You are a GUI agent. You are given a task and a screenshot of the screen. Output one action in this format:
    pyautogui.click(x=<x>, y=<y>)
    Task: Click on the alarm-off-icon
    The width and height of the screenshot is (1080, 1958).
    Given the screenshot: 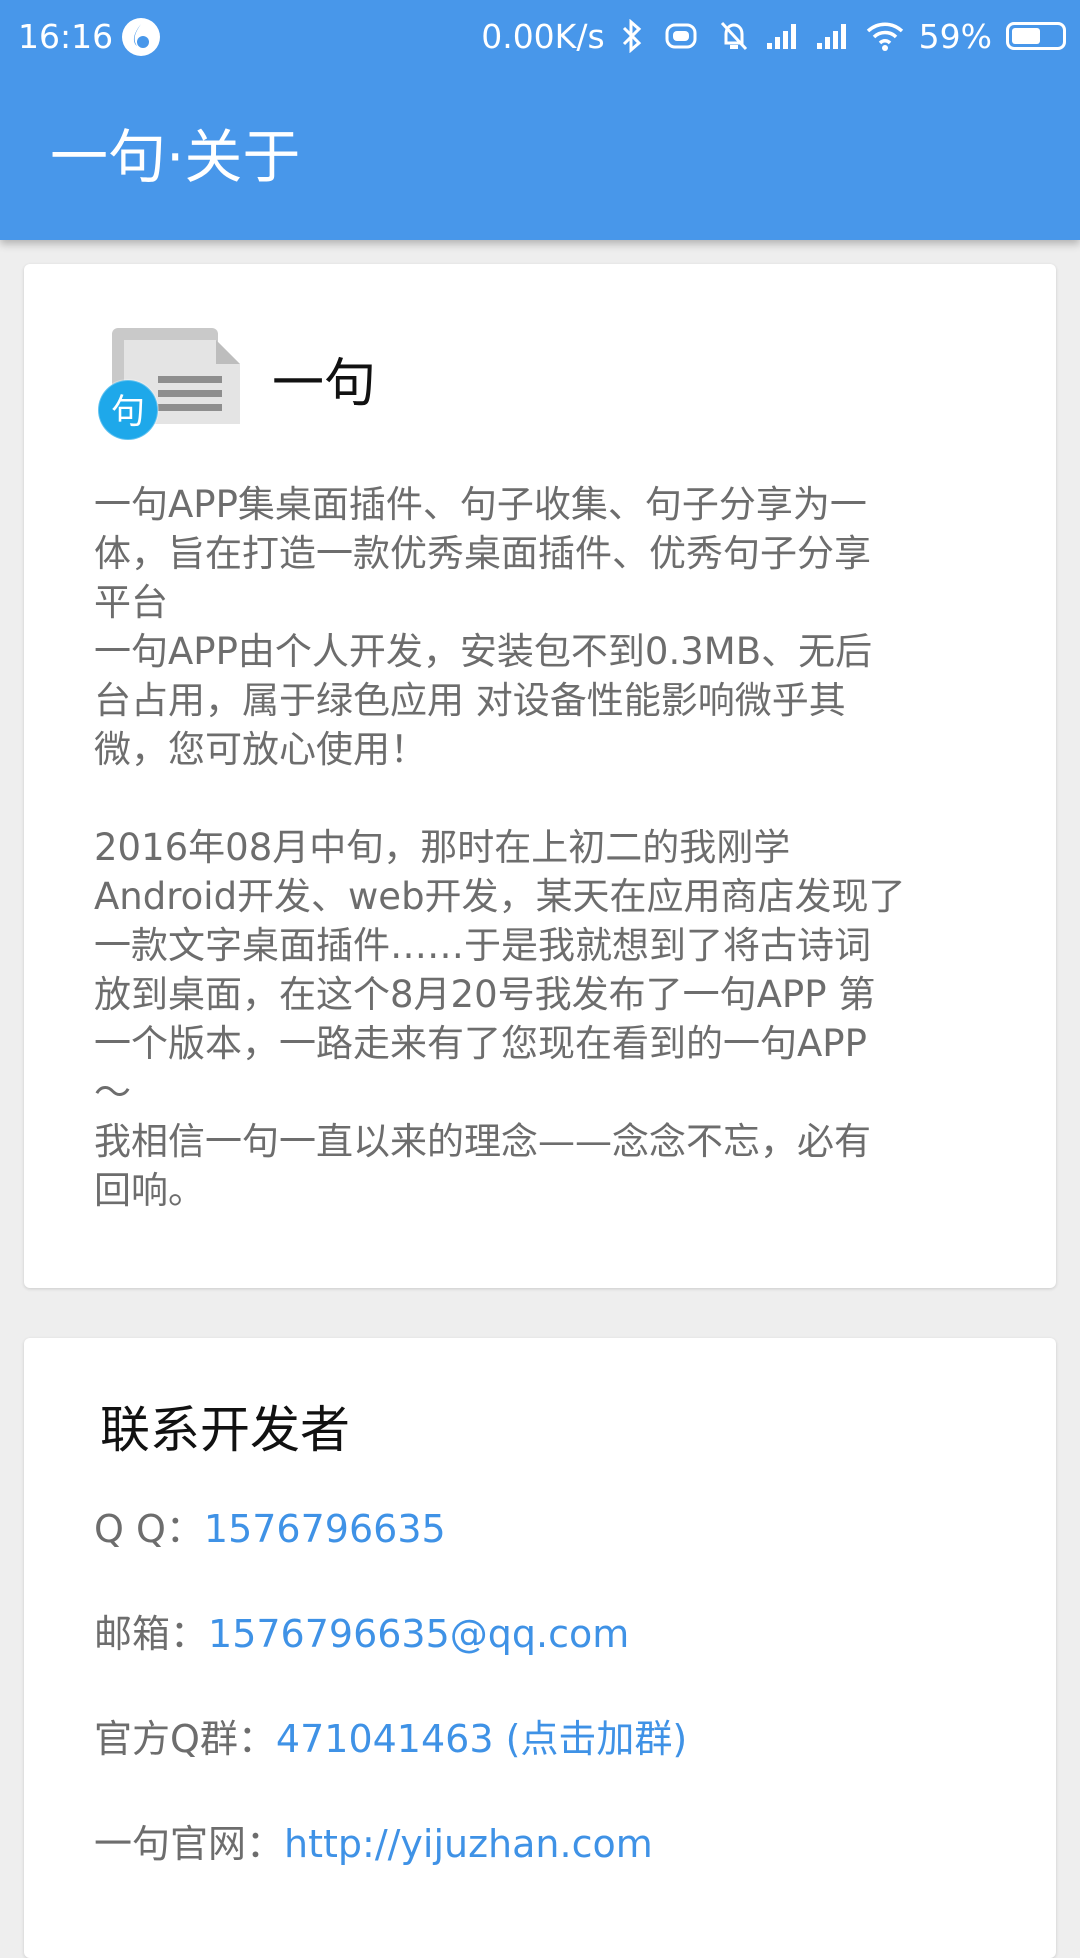 What is the action you would take?
    pyautogui.click(x=733, y=36)
    